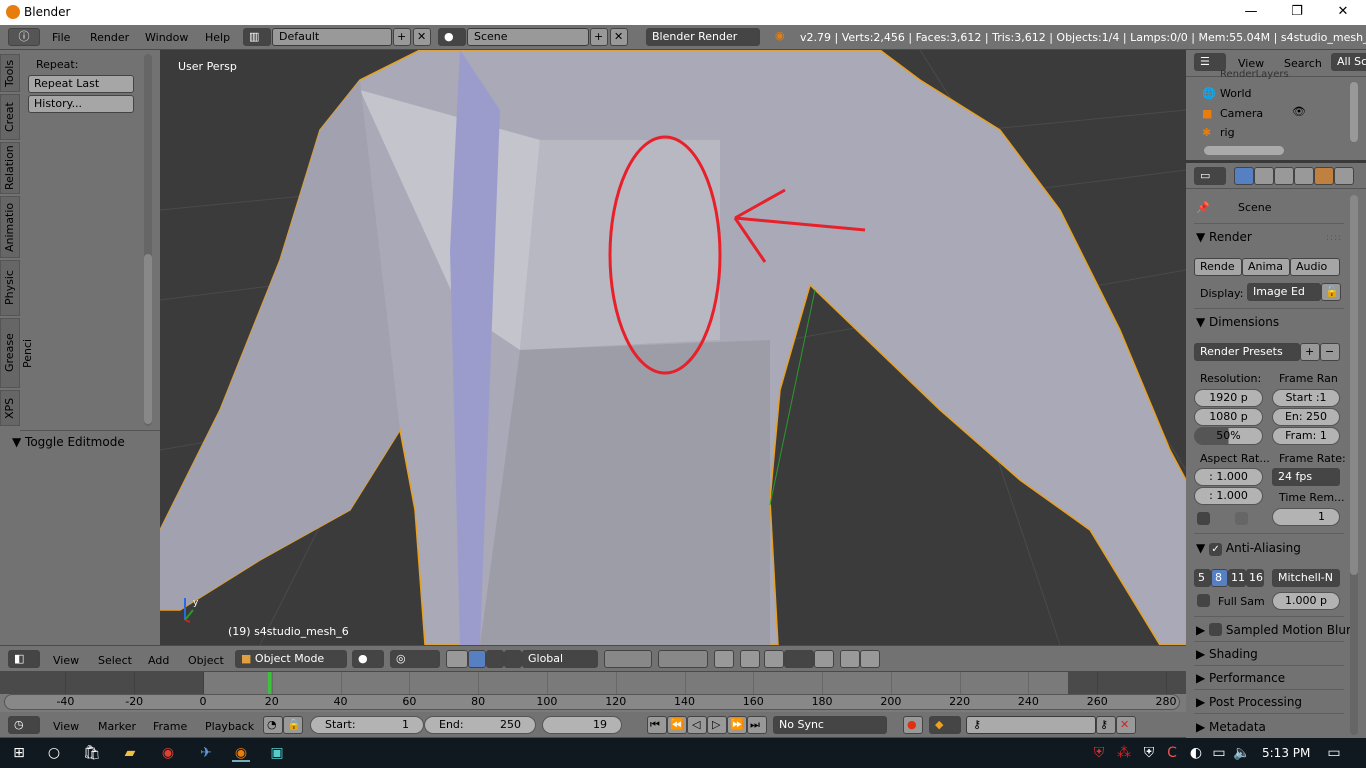  I want to click on border-checkbox, so click(1203, 518).